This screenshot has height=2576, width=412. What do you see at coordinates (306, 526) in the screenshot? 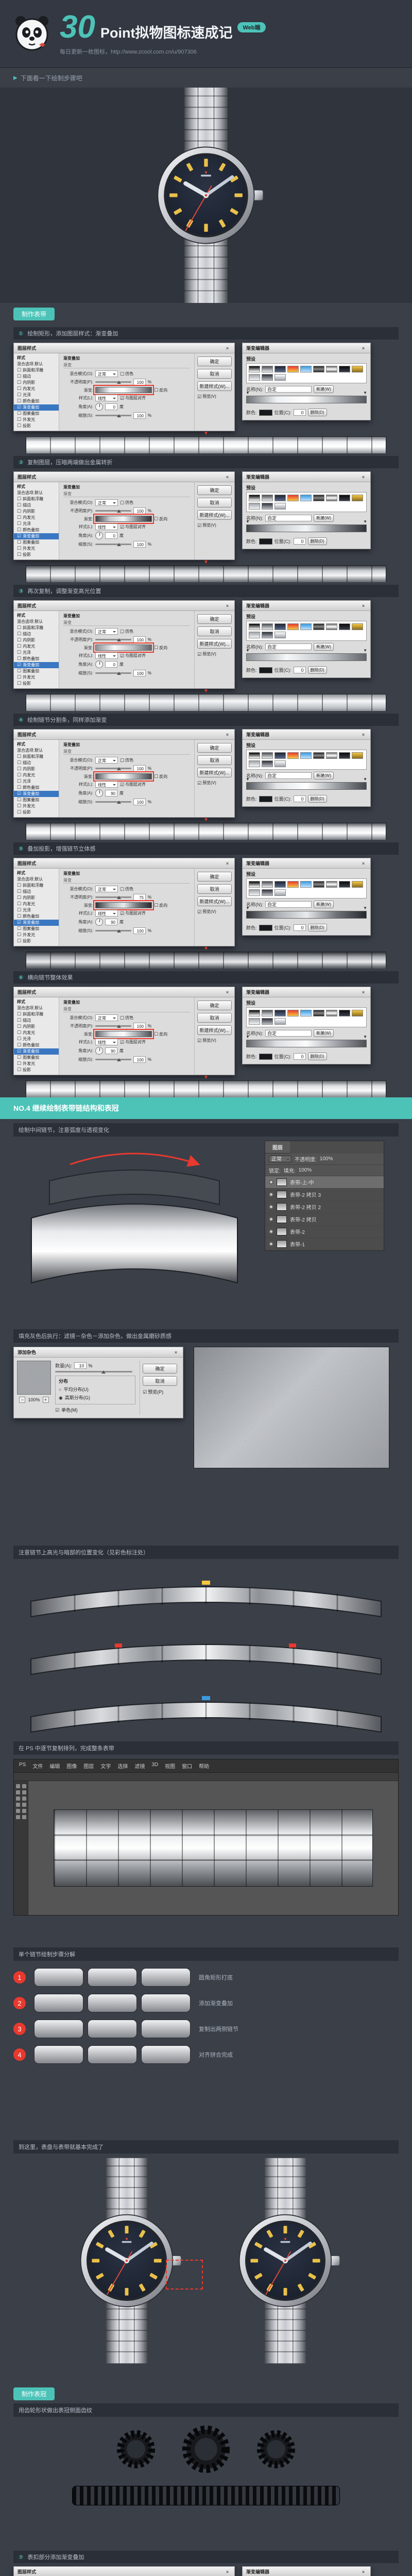
I see `gradient-preview-bar: ▼ ▼` at bounding box center [306, 526].